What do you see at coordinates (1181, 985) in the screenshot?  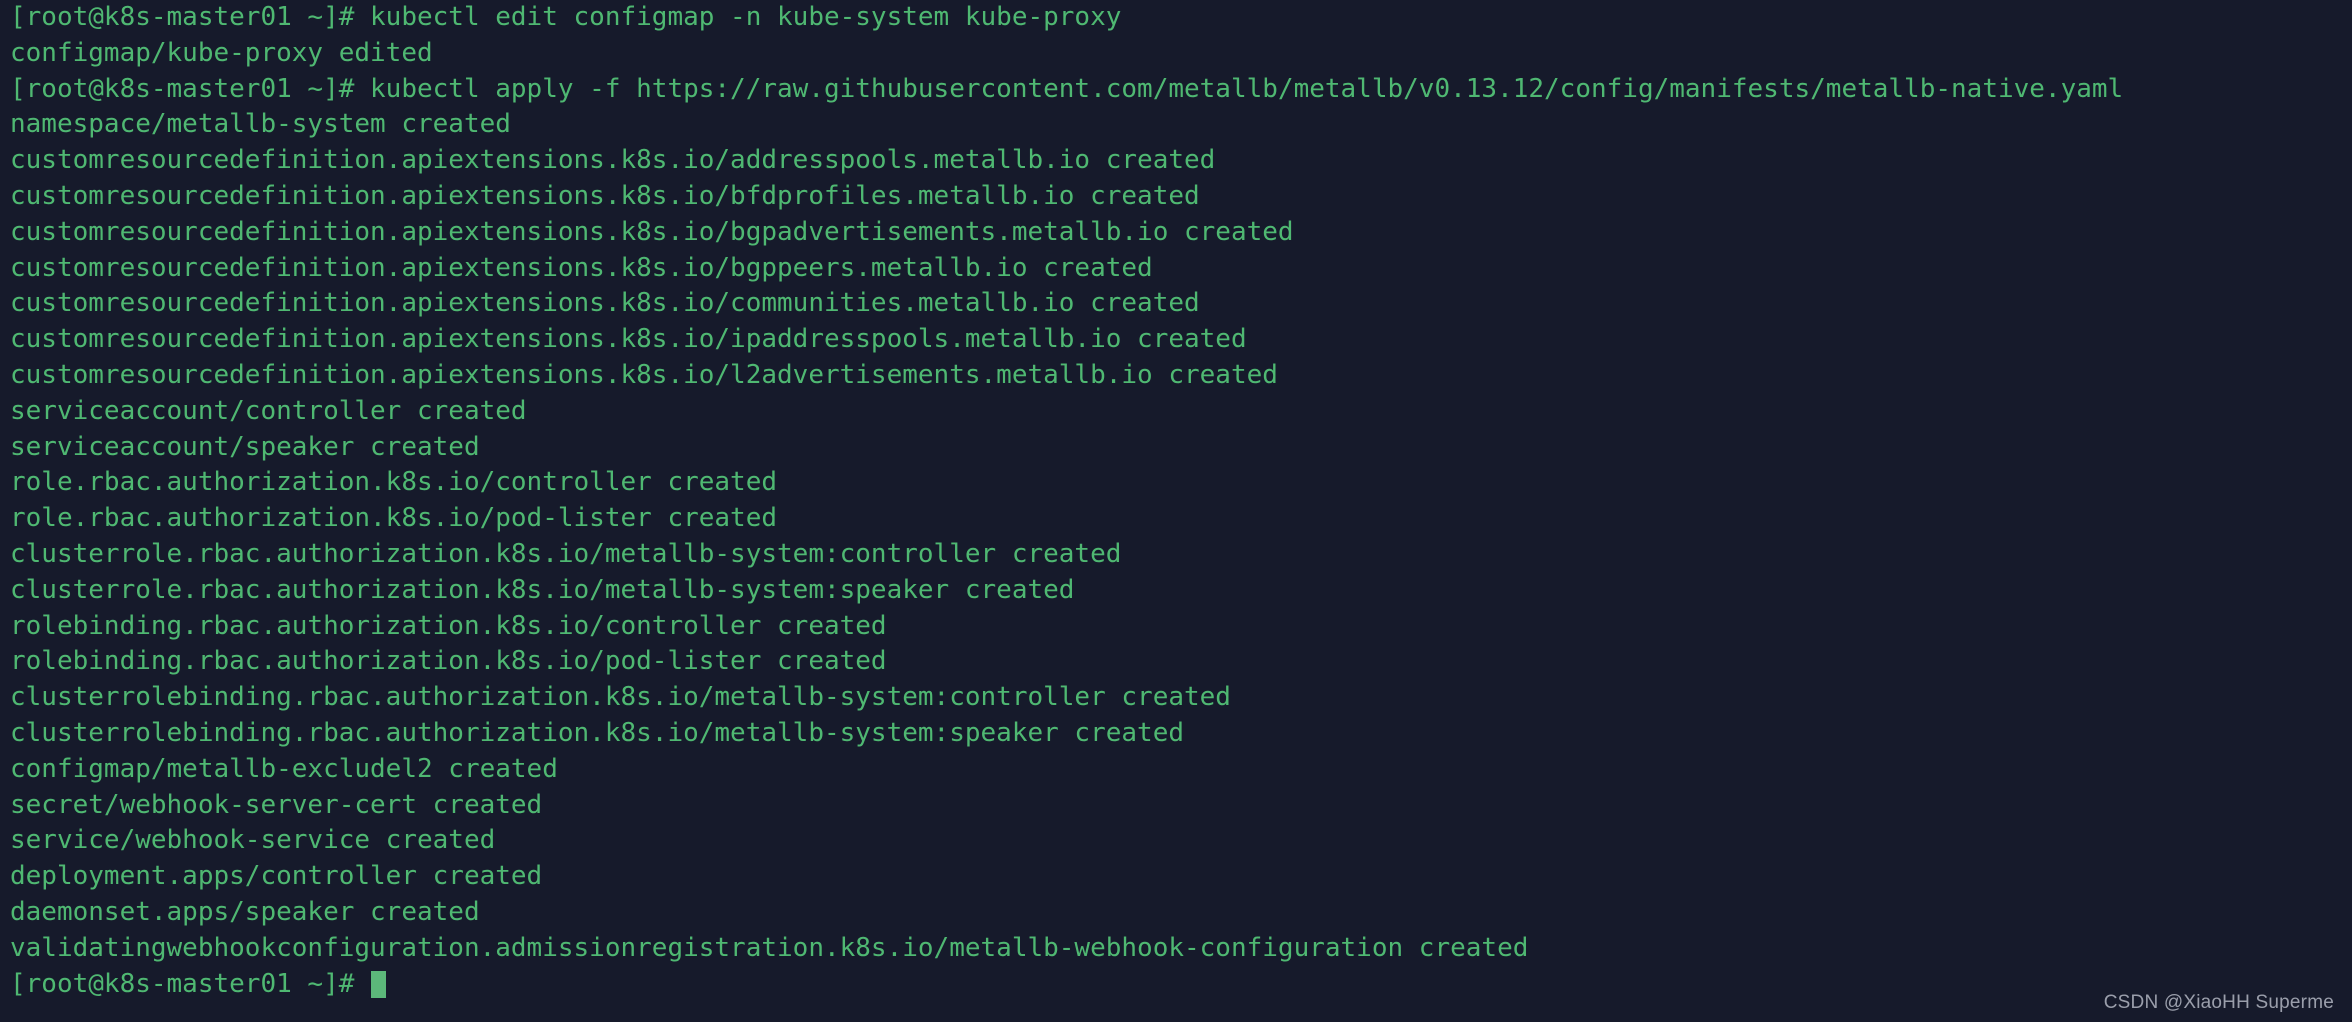 I see `terminal-final-prompt-line: [root@k8s-master01 ~]#` at bounding box center [1181, 985].